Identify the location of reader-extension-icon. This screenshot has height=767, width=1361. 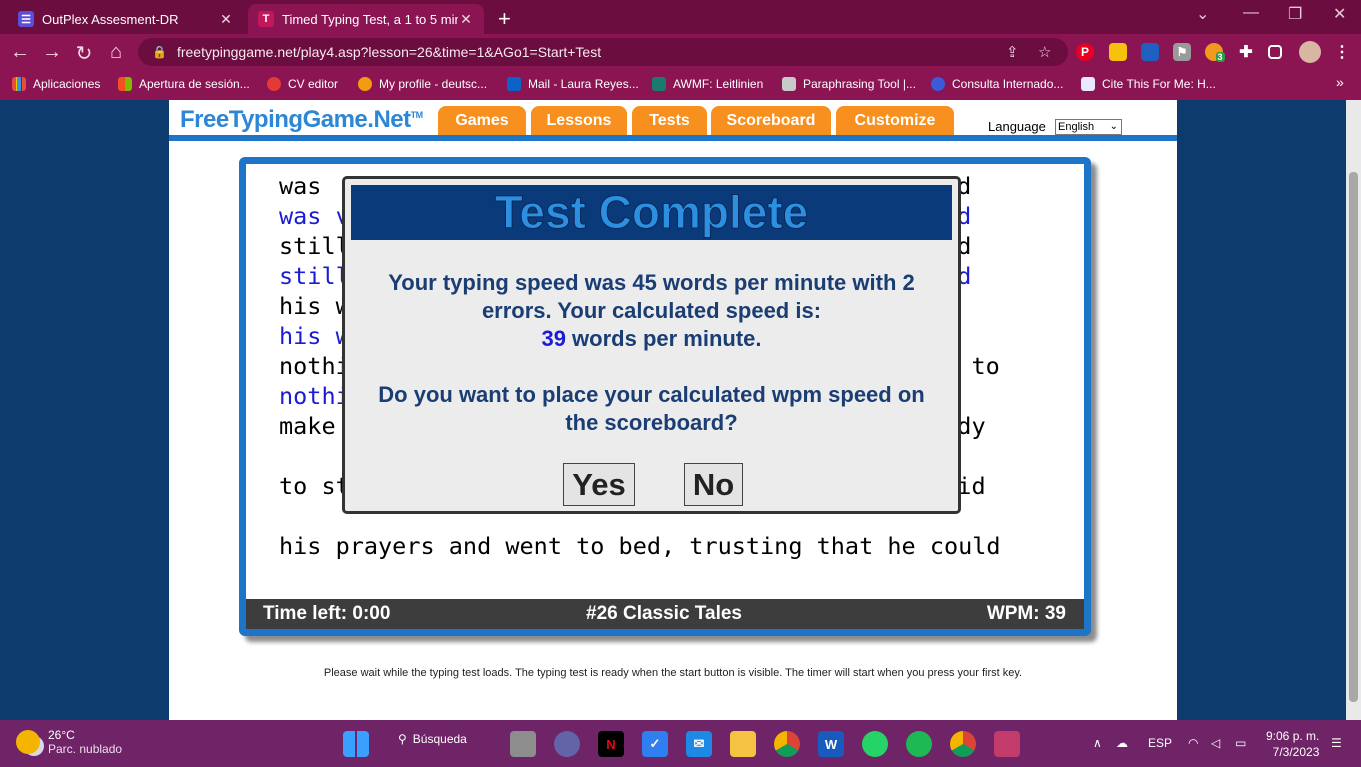
(1150, 52).